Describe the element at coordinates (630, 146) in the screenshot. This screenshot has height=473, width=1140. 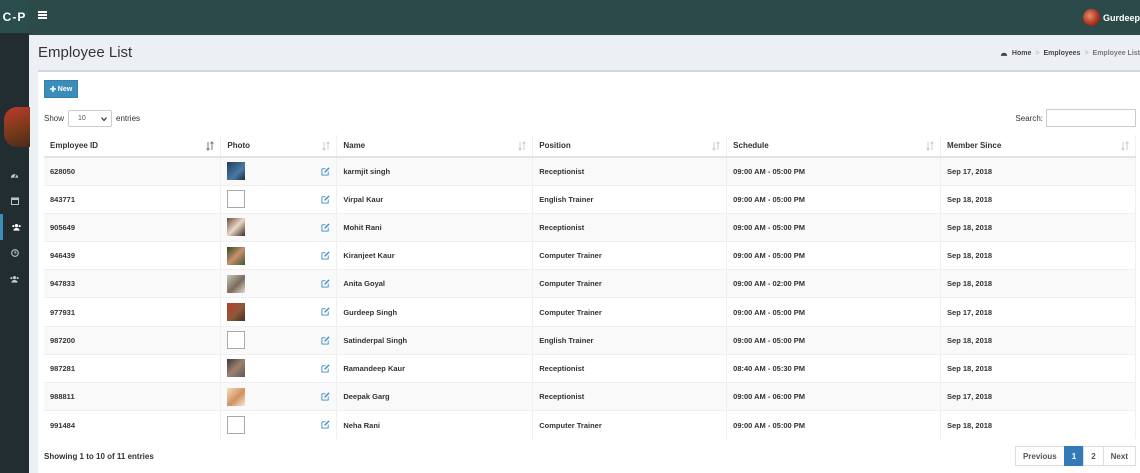
I see `column-header: Position` at that location.